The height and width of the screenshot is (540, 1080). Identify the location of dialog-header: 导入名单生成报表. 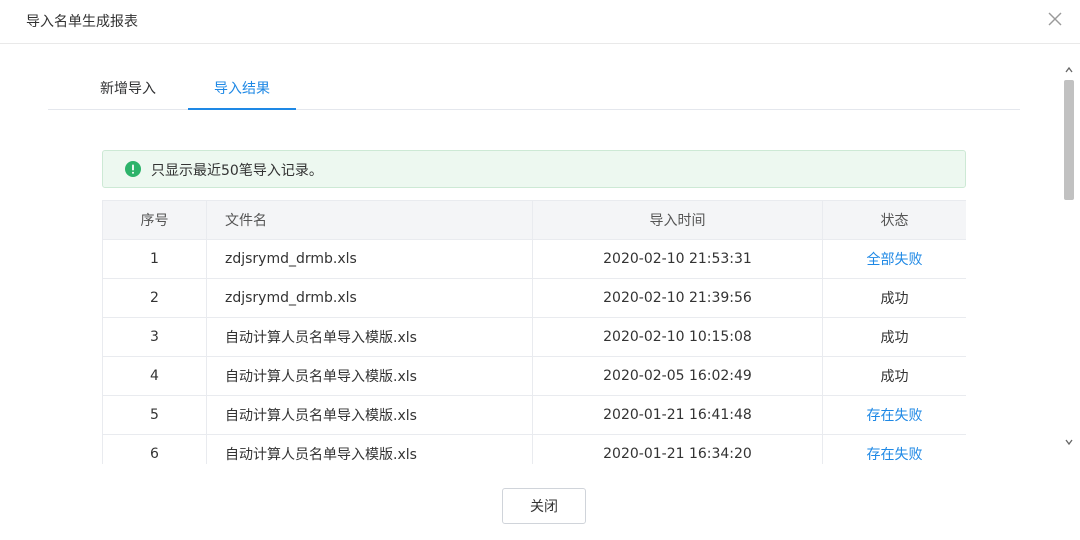
(540, 22).